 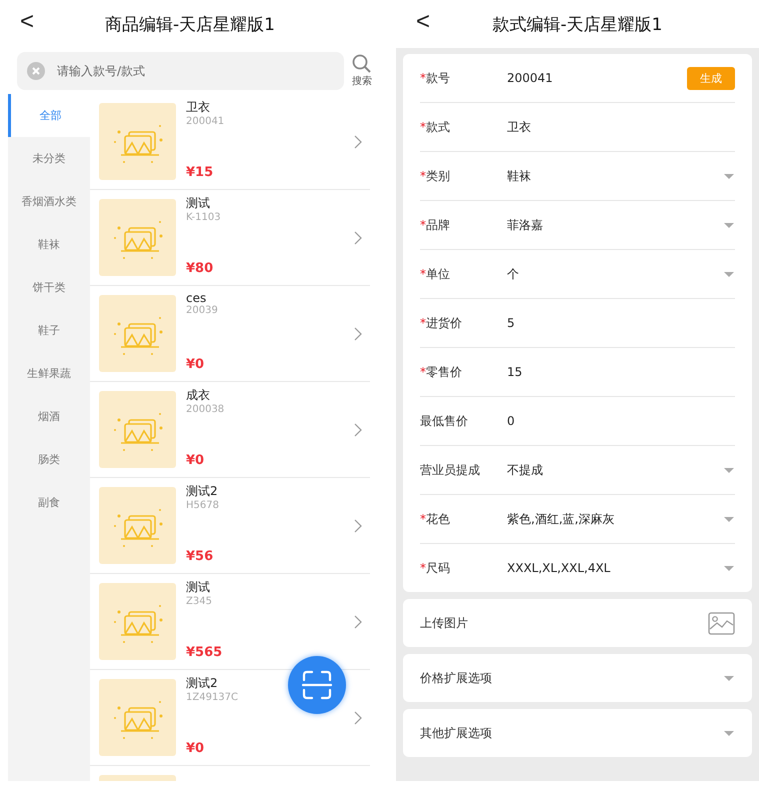 What do you see at coordinates (577, 678) in the screenshot?
I see `section-card: 价格扩展选项` at bounding box center [577, 678].